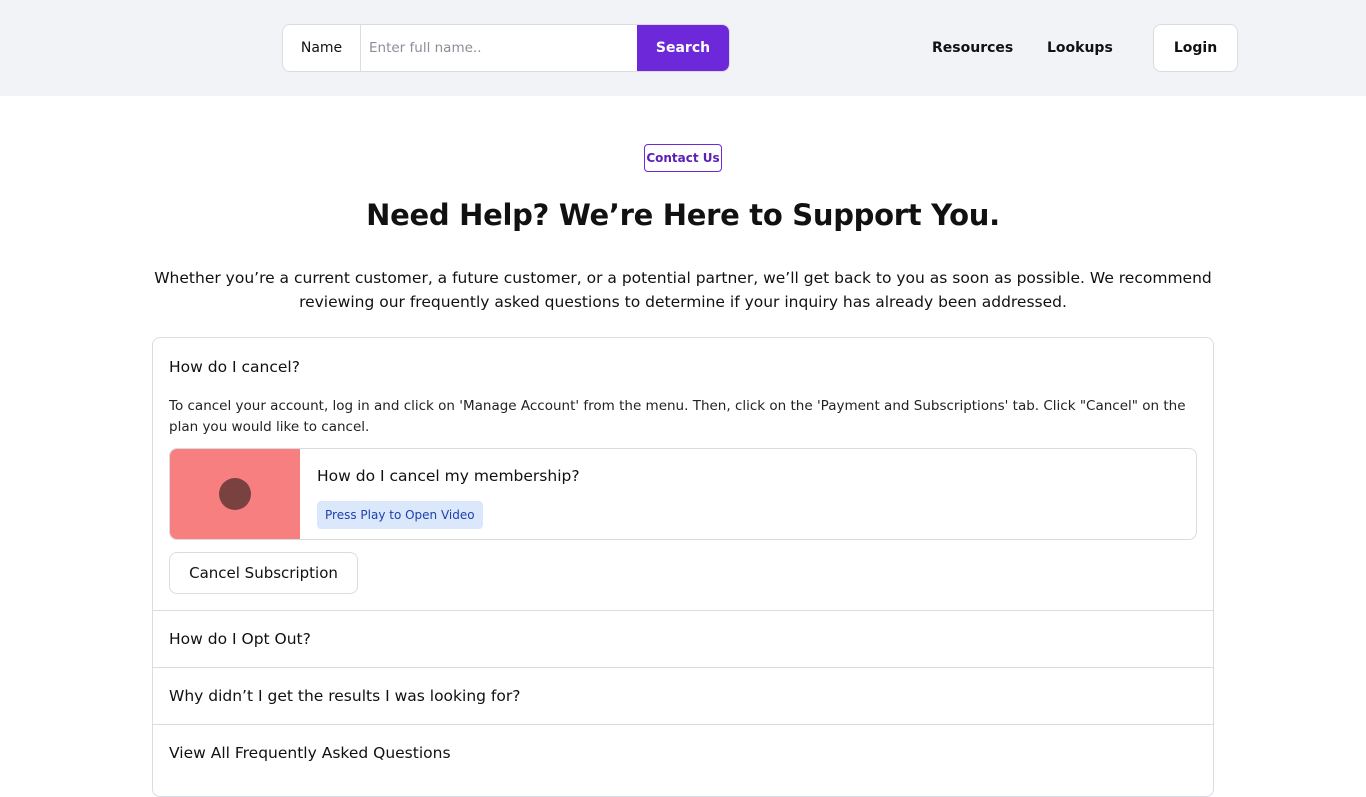 This screenshot has width=1366, height=797. Describe the element at coordinates (240, 639) in the screenshot. I see `faq-question: How do I Opt Out?` at that location.